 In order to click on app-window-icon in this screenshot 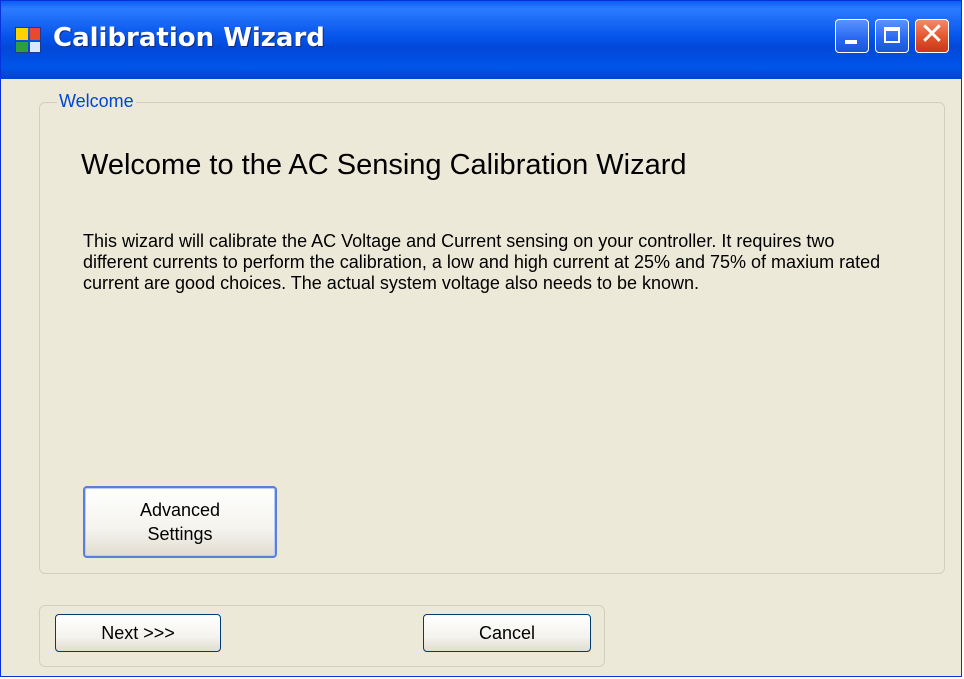, I will do `click(28, 40)`.